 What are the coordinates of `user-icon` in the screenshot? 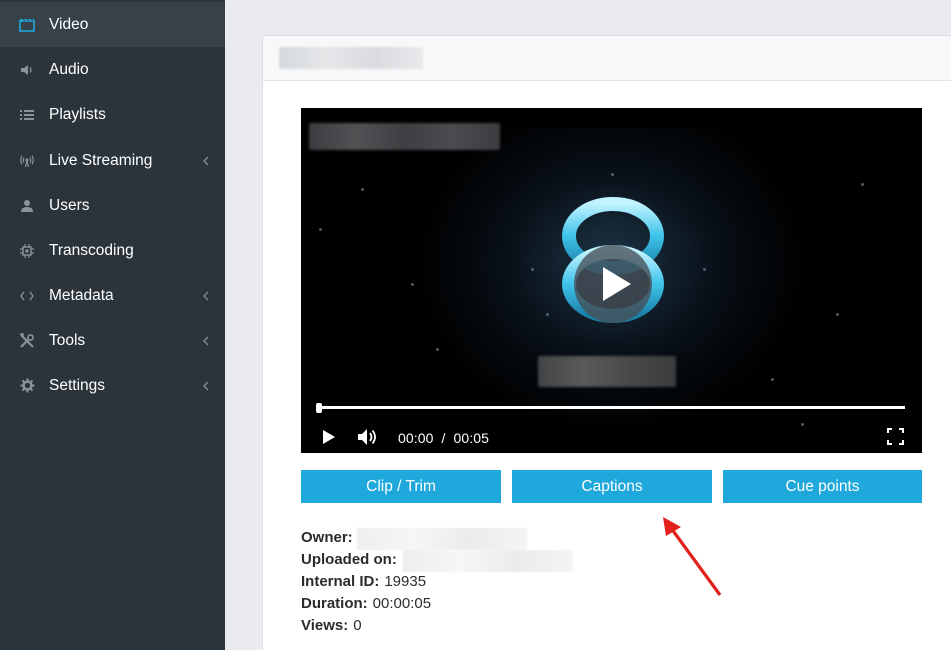 It's located at (27, 206).